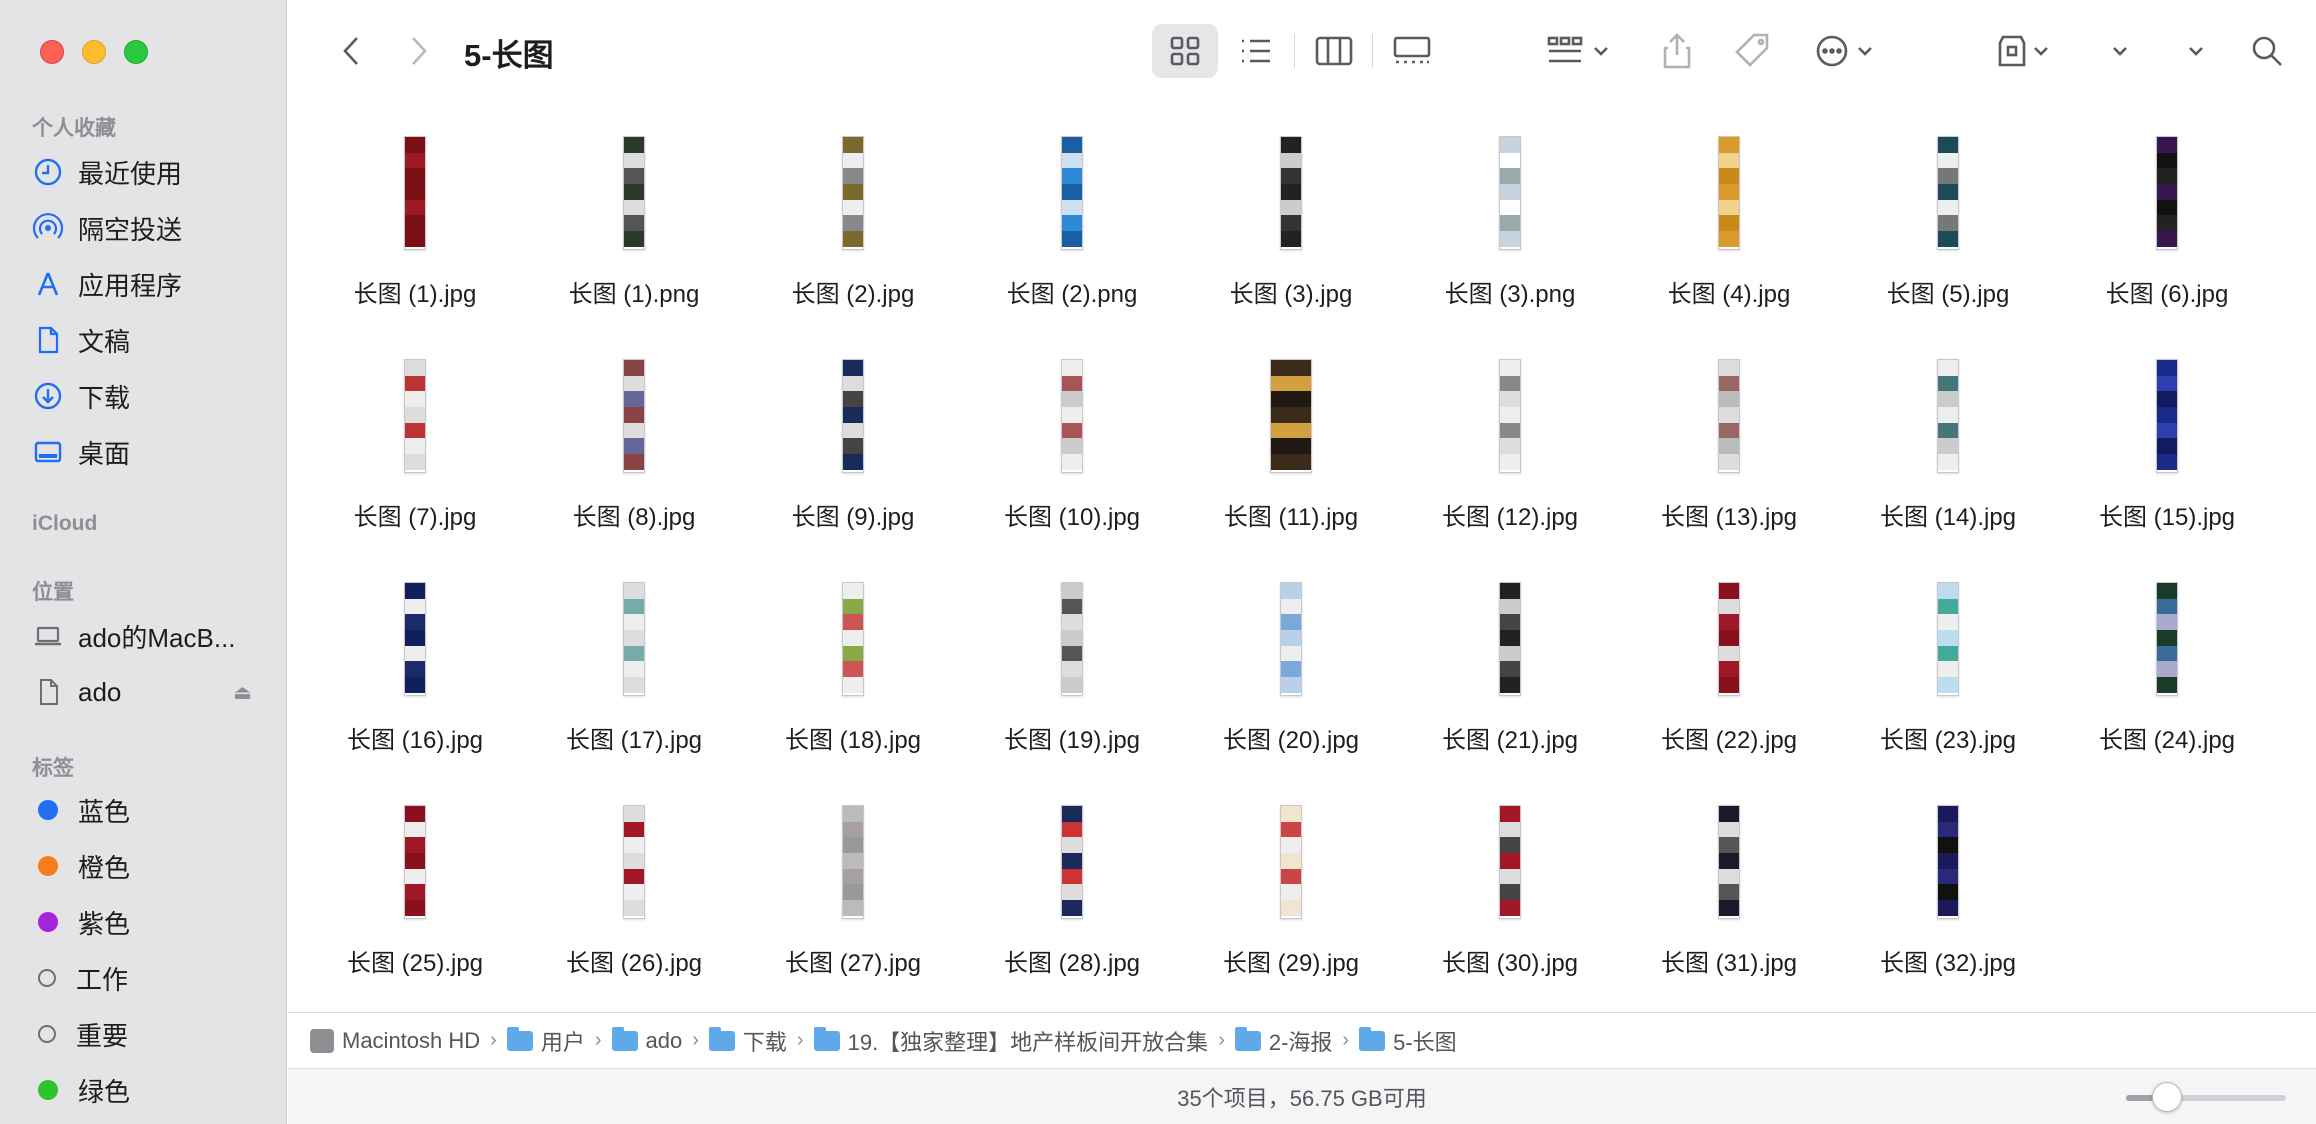 The image size is (2316, 1124). I want to click on breadcrumb-item: Macintosh HD, so click(395, 1041).